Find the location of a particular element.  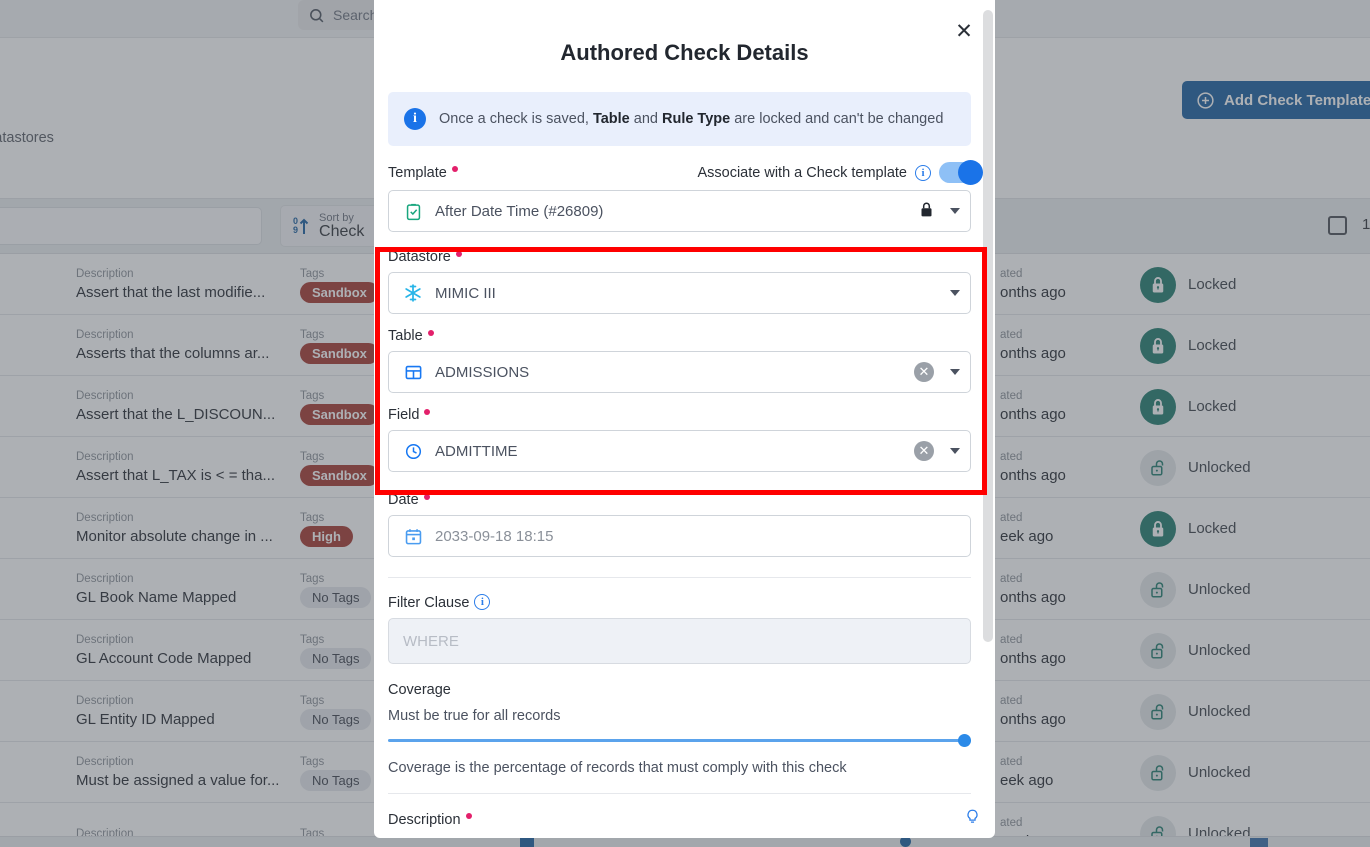

template-select: After Date Time (#26809) is located at coordinates (679, 211).